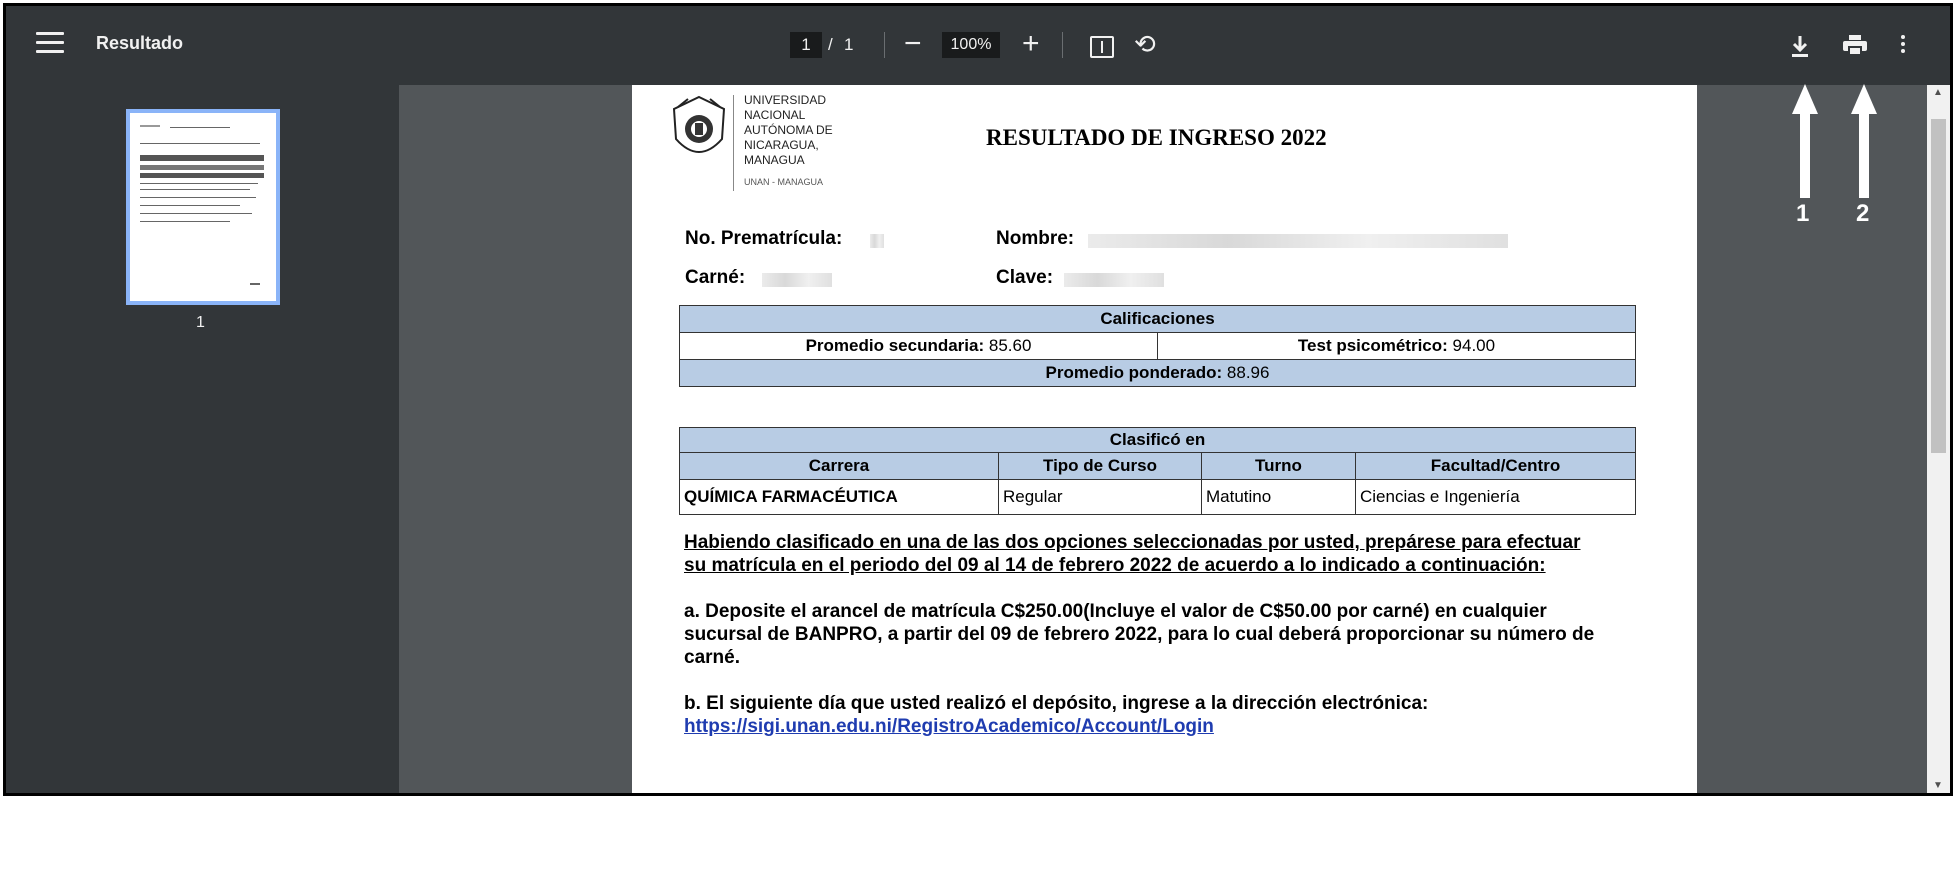 The image size is (1956, 874). Describe the element at coordinates (1938, 785) in the screenshot. I see `scroll-down-arrow: ▼` at that location.